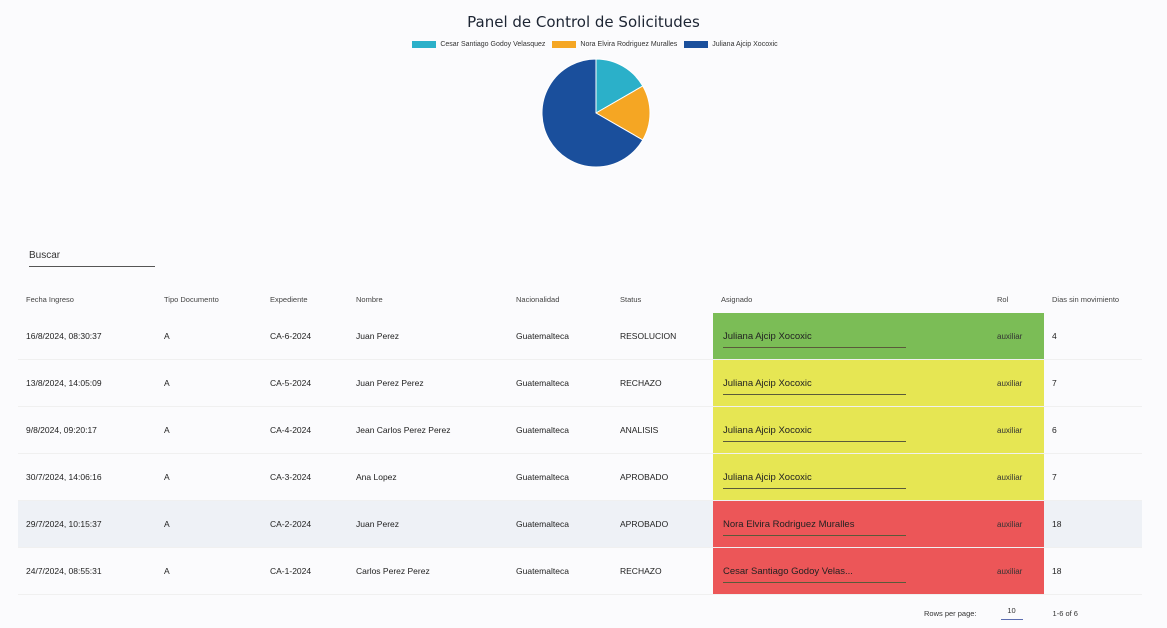  Describe the element at coordinates (305, 299) in the screenshot. I see `header-expediente: Expediente` at that location.